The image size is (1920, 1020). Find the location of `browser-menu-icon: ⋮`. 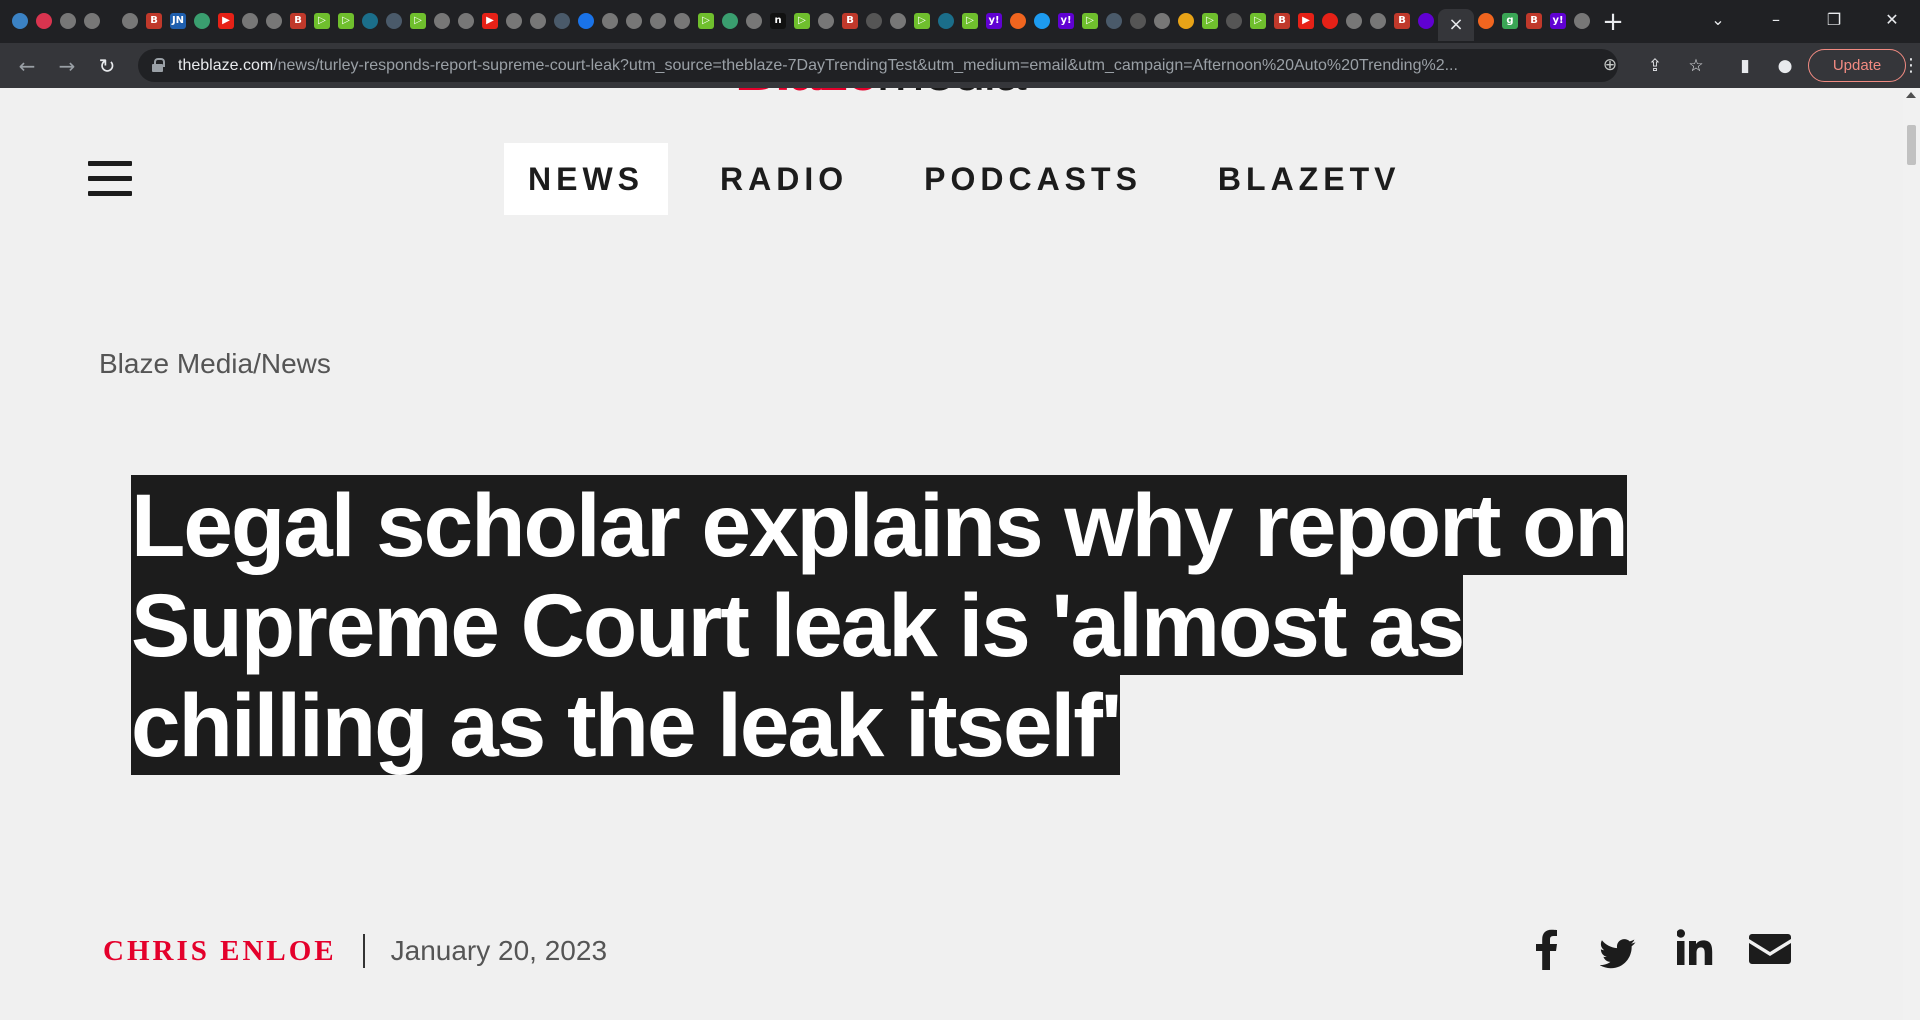

browser-menu-icon: ⋮ is located at coordinates (1911, 66).